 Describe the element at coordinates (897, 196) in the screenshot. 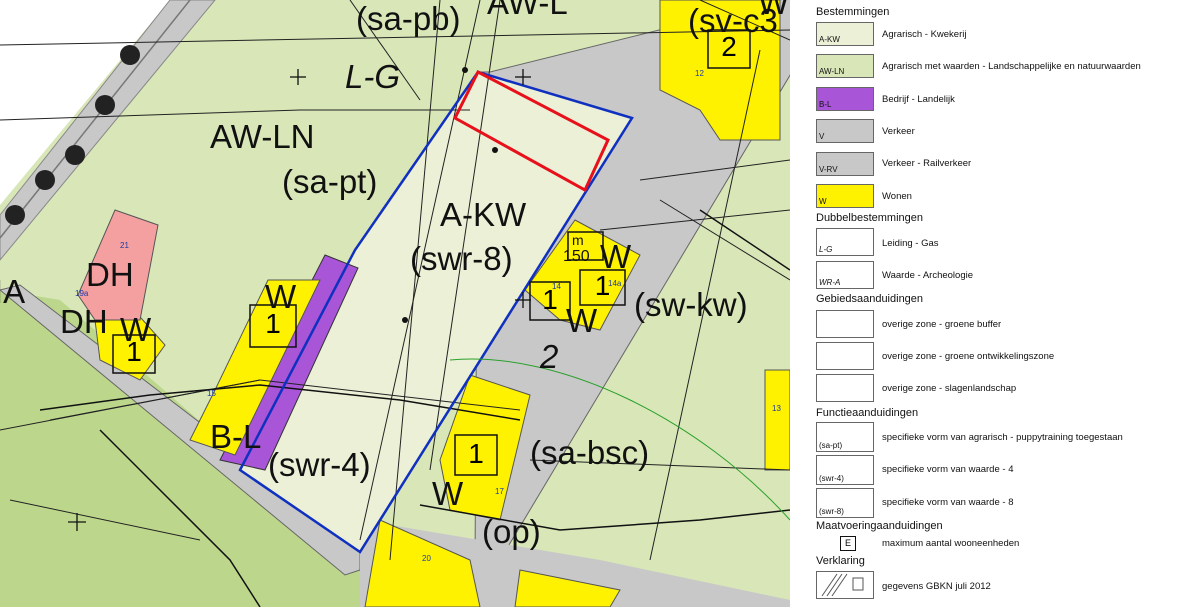

I see `legend-text-w: Wonen` at that location.